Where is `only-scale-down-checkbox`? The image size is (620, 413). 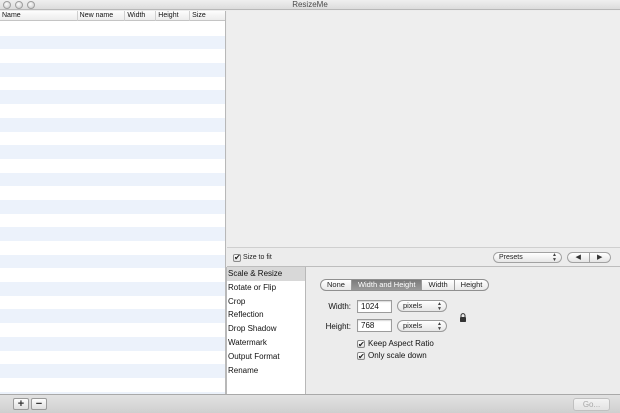 only-scale-down-checkbox is located at coordinates (361, 356).